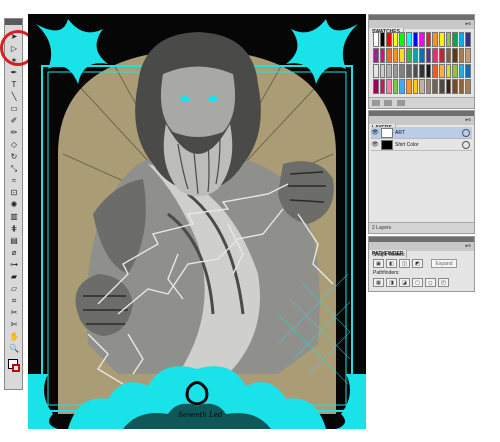 The width and height of the screenshot is (500, 442). Describe the element at coordinates (14, 228) in the screenshot. I see `mesh-icon: ⋕` at that location.